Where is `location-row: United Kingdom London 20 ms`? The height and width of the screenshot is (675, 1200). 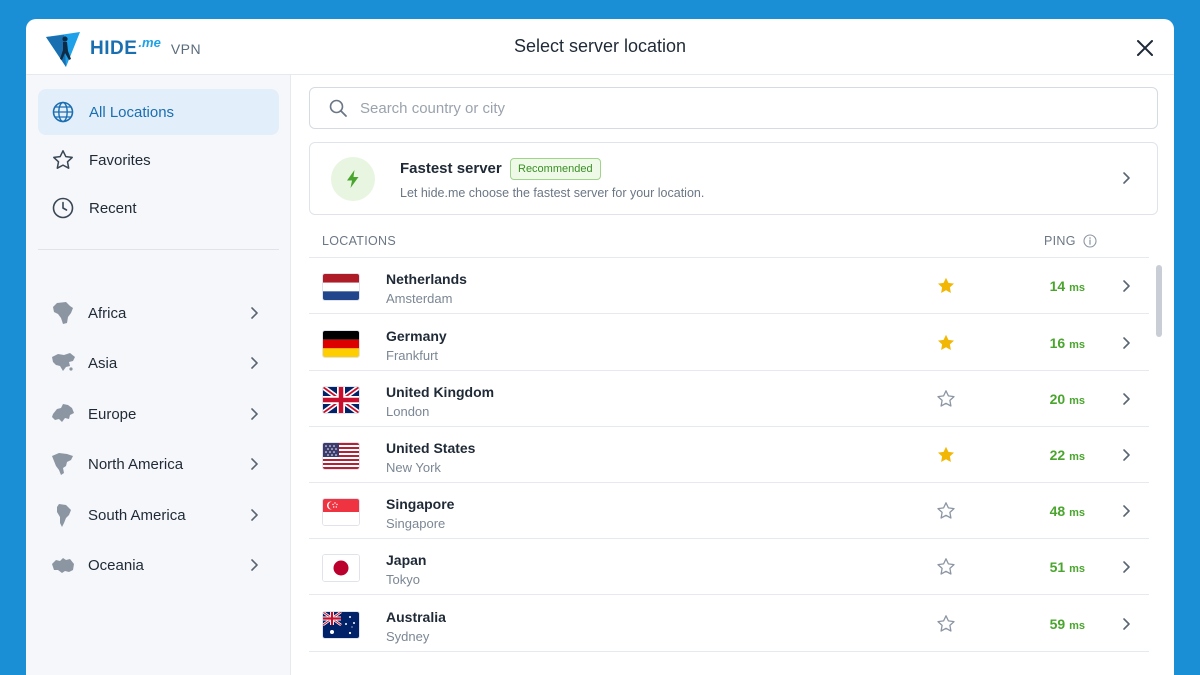 location-row: United Kingdom London 20 ms is located at coordinates (729, 399).